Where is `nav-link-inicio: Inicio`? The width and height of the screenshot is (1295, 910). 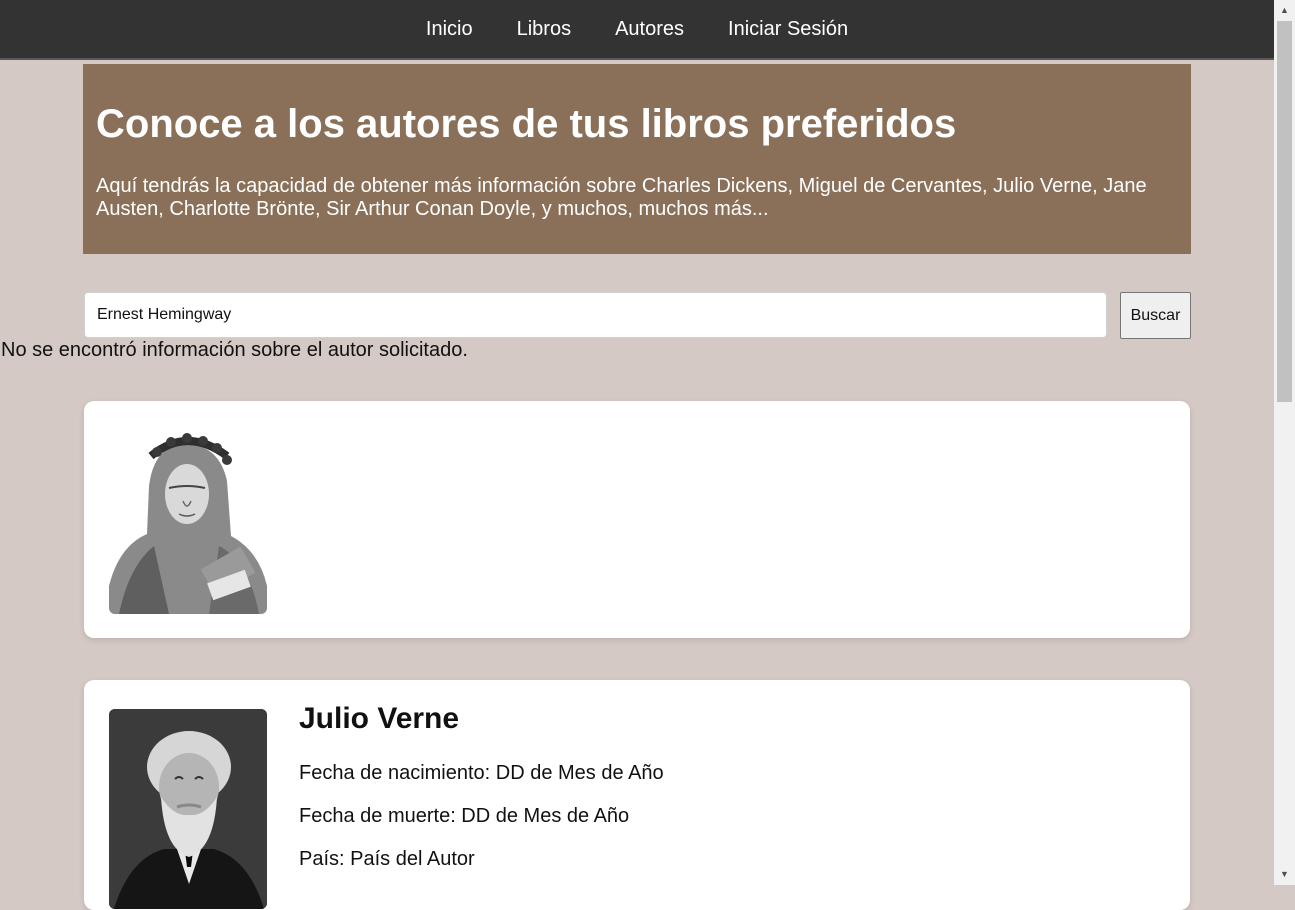 nav-link-inicio: Inicio is located at coordinates (449, 29).